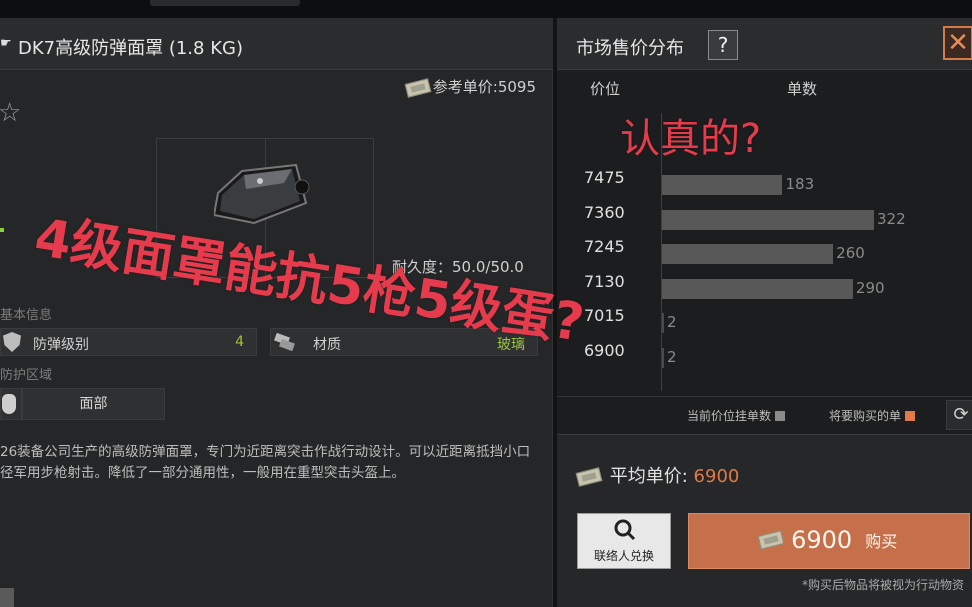 Image resolution: width=972 pixels, height=607 pixels. Describe the element at coordinates (736, 415) in the screenshot. I see `legend-current: 当前价位挂单数` at that location.